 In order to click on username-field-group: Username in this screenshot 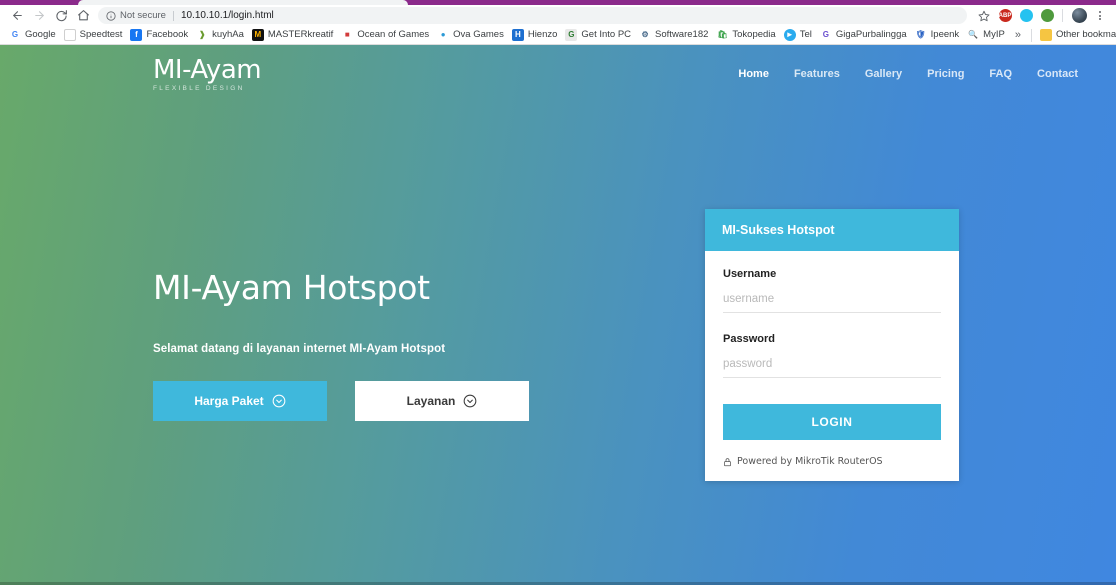, I will do `click(832, 290)`.